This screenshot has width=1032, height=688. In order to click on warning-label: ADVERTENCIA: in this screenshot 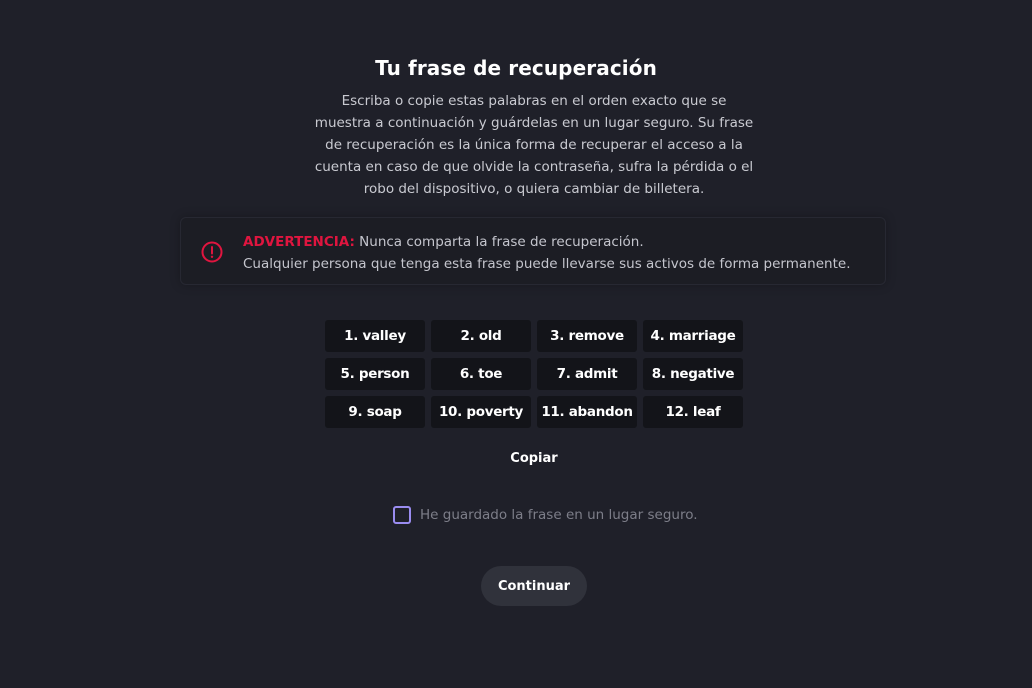, I will do `click(299, 242)`.